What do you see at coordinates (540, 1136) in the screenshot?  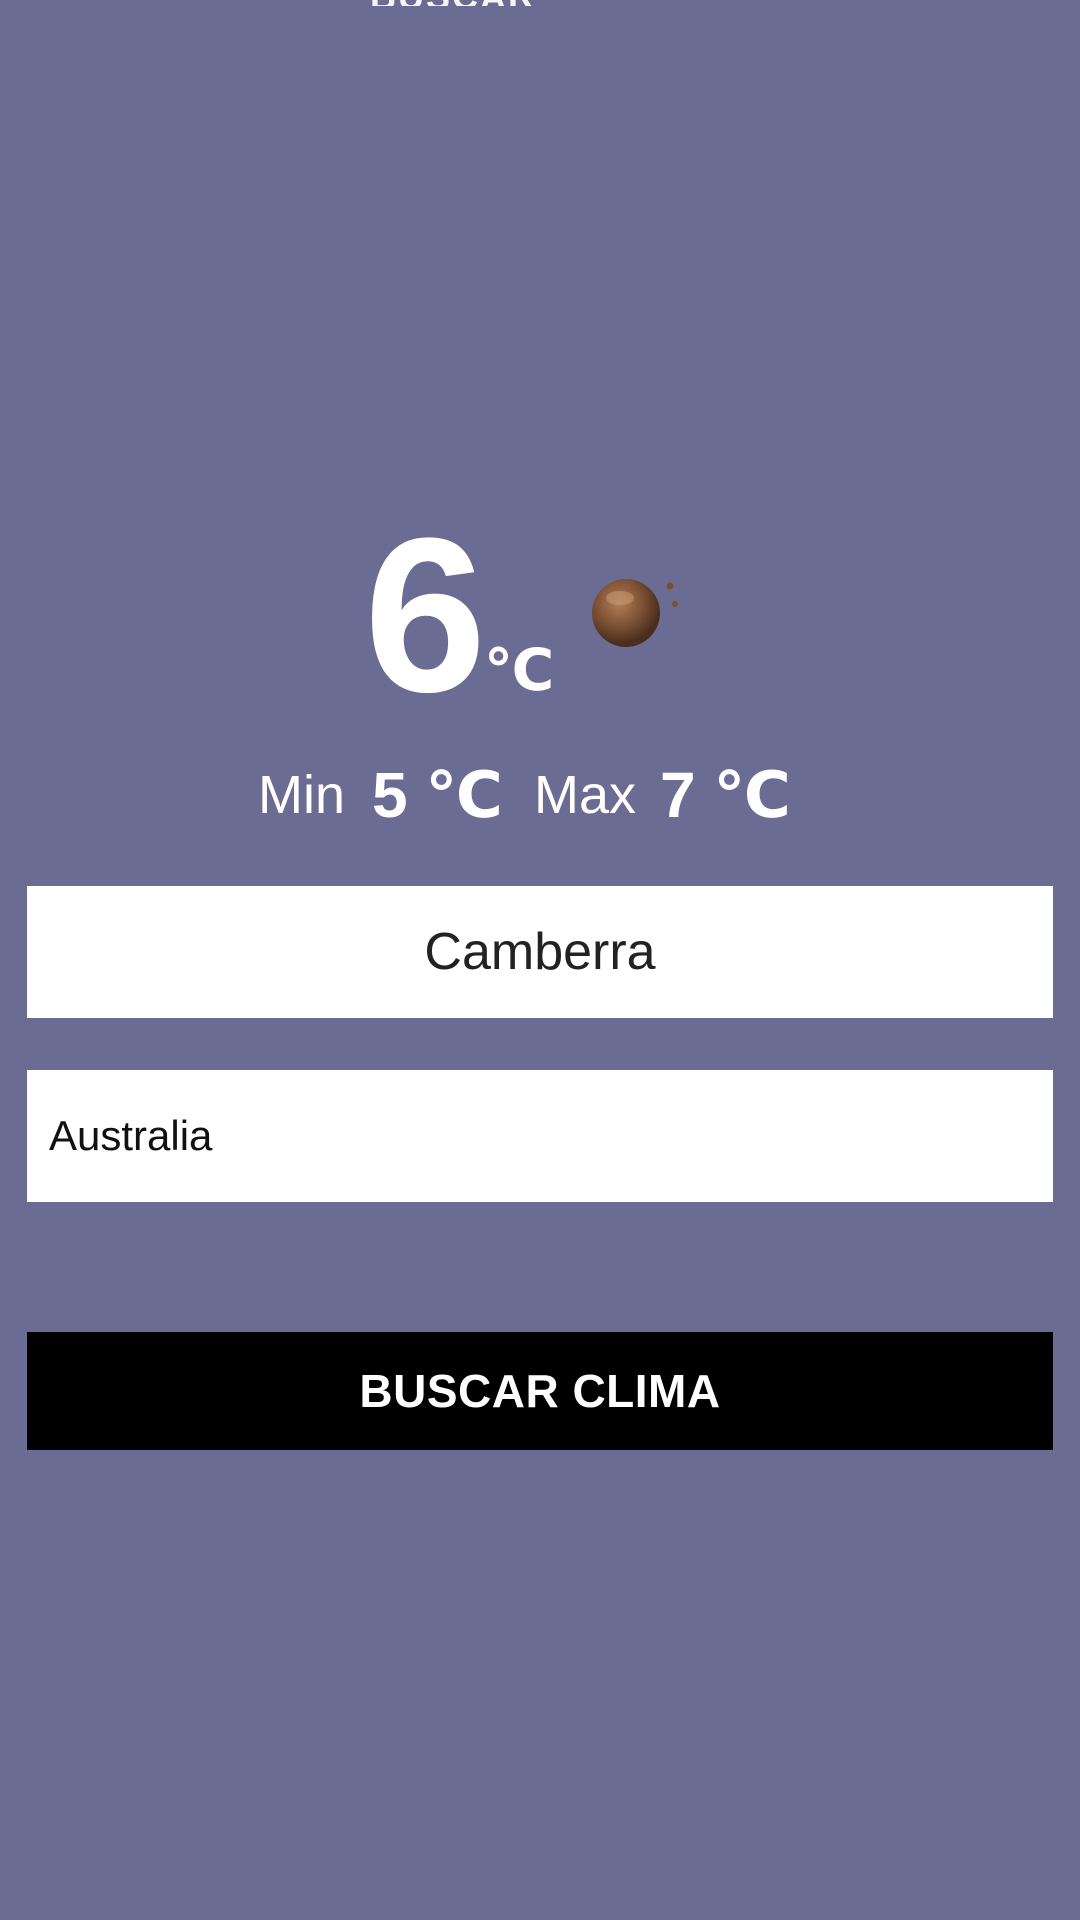 I see `country-input` at bounding box center [540, 1136].